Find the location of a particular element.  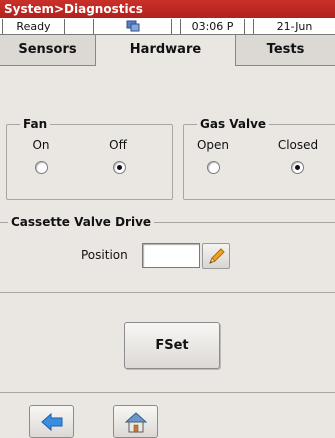

back-arrow-icon is located at coordinates (52, 424).